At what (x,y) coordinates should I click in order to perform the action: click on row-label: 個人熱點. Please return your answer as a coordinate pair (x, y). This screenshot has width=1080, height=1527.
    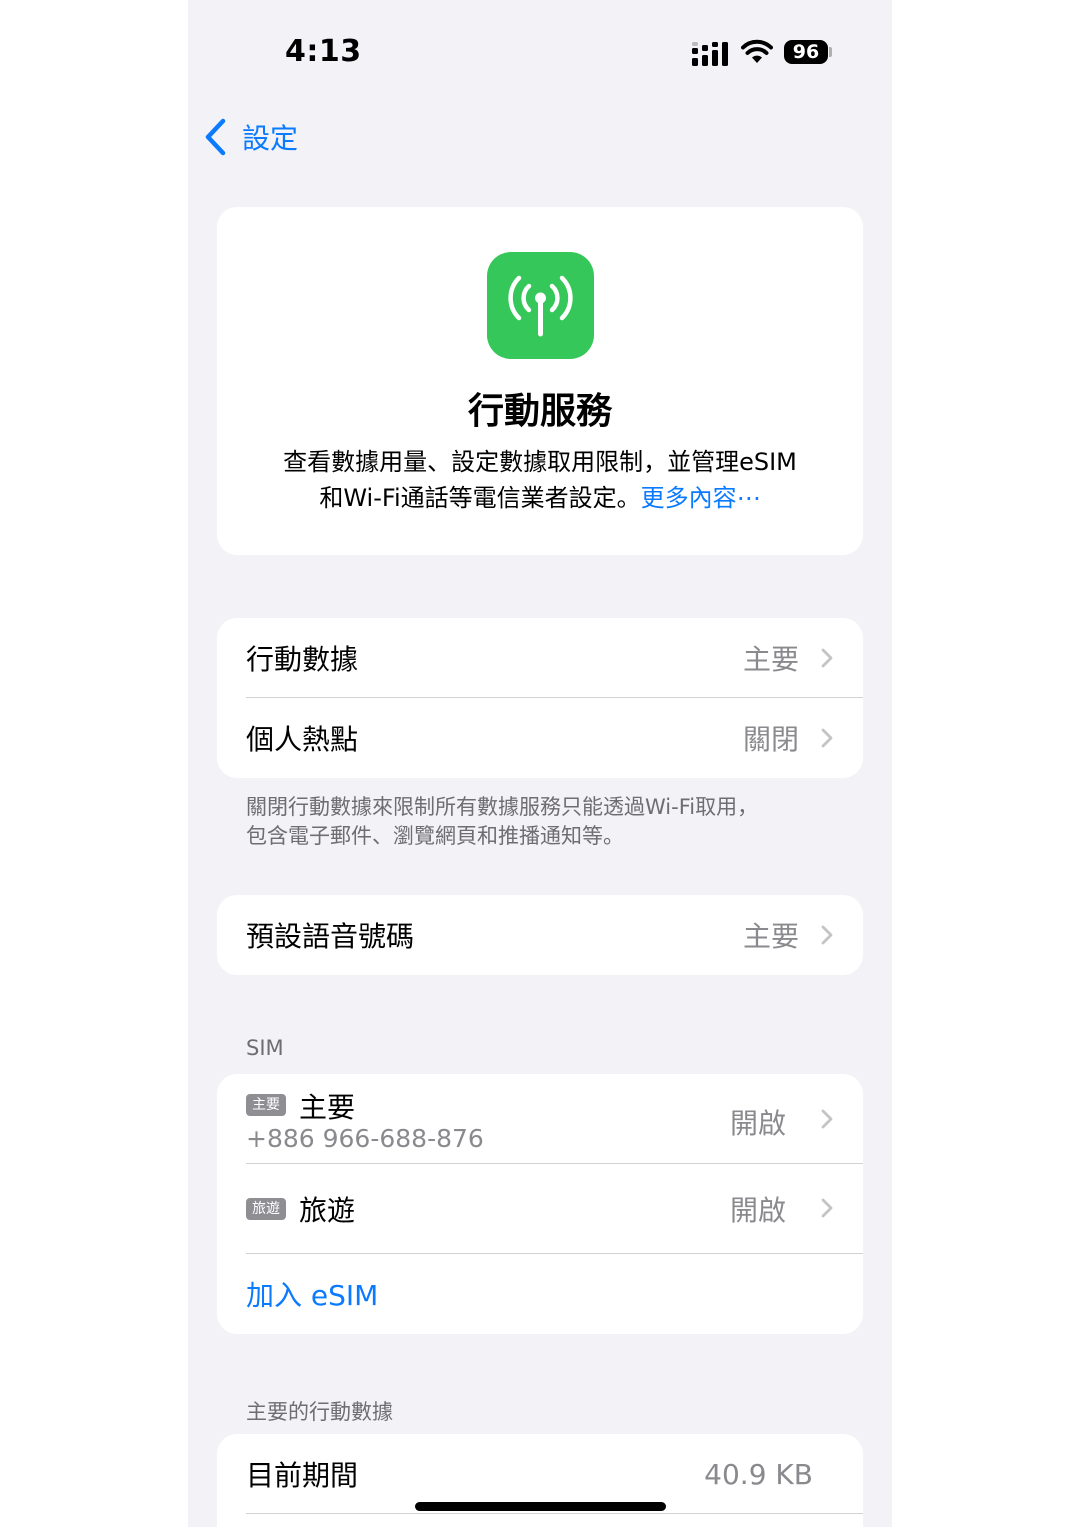
    Looking at the image, I should click on (302, 739).